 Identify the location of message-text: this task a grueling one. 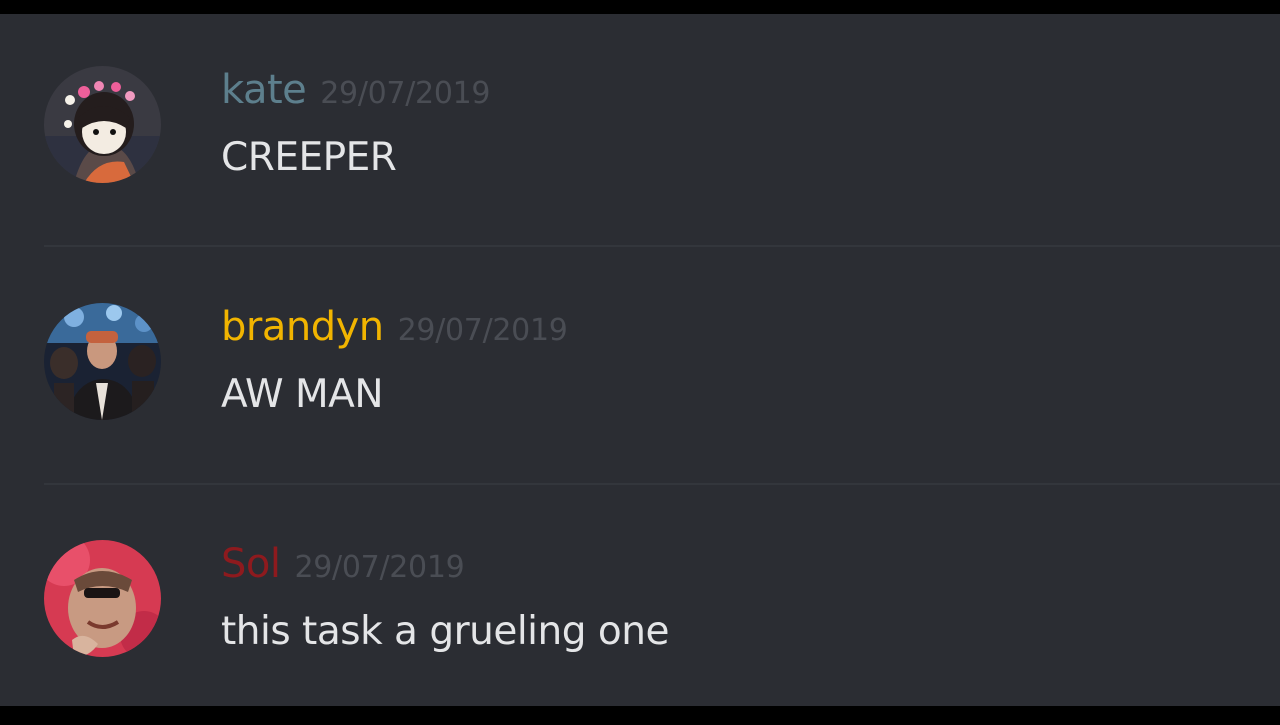
(445, 631).